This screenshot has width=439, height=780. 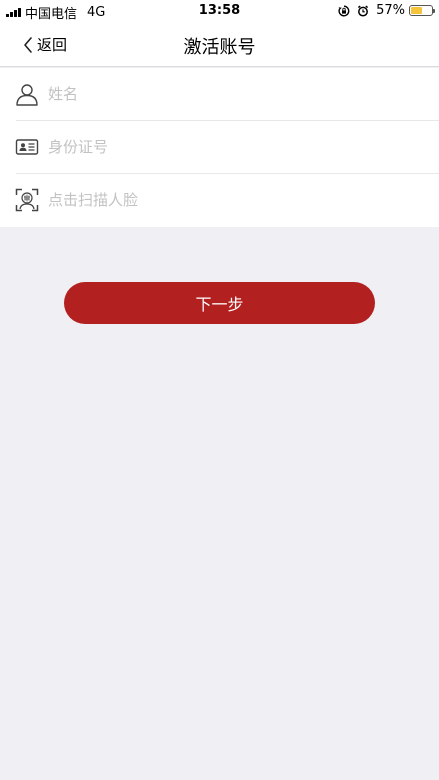 I want to click on battery-icon, so click(x=422, y=10).